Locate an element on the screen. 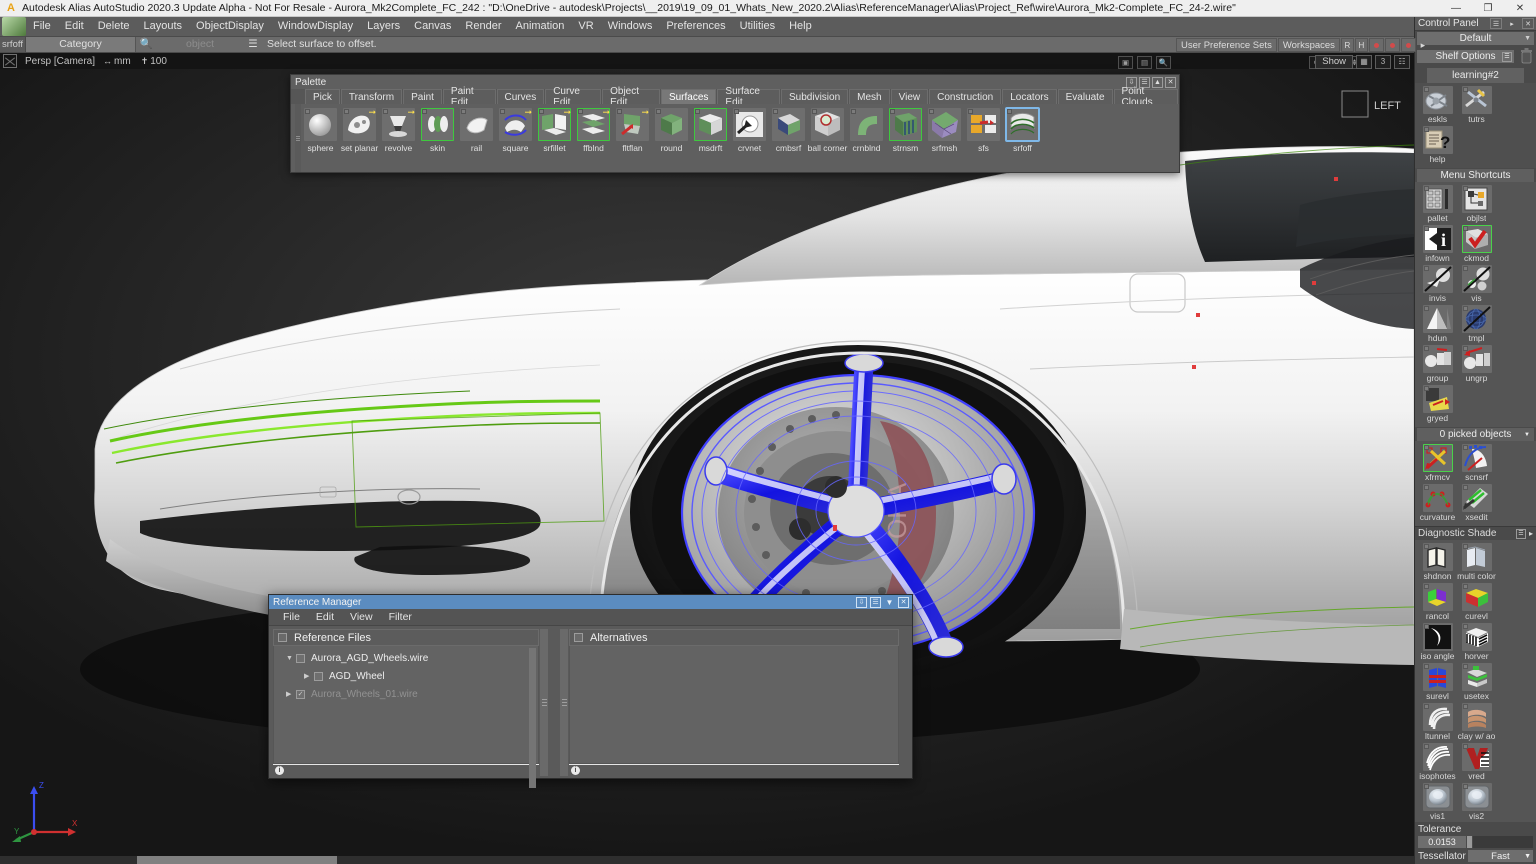 The width and height of the screenshot is (1536, 864). palette-tool-strnsm: strnsm is located at coordinates (905, 138).